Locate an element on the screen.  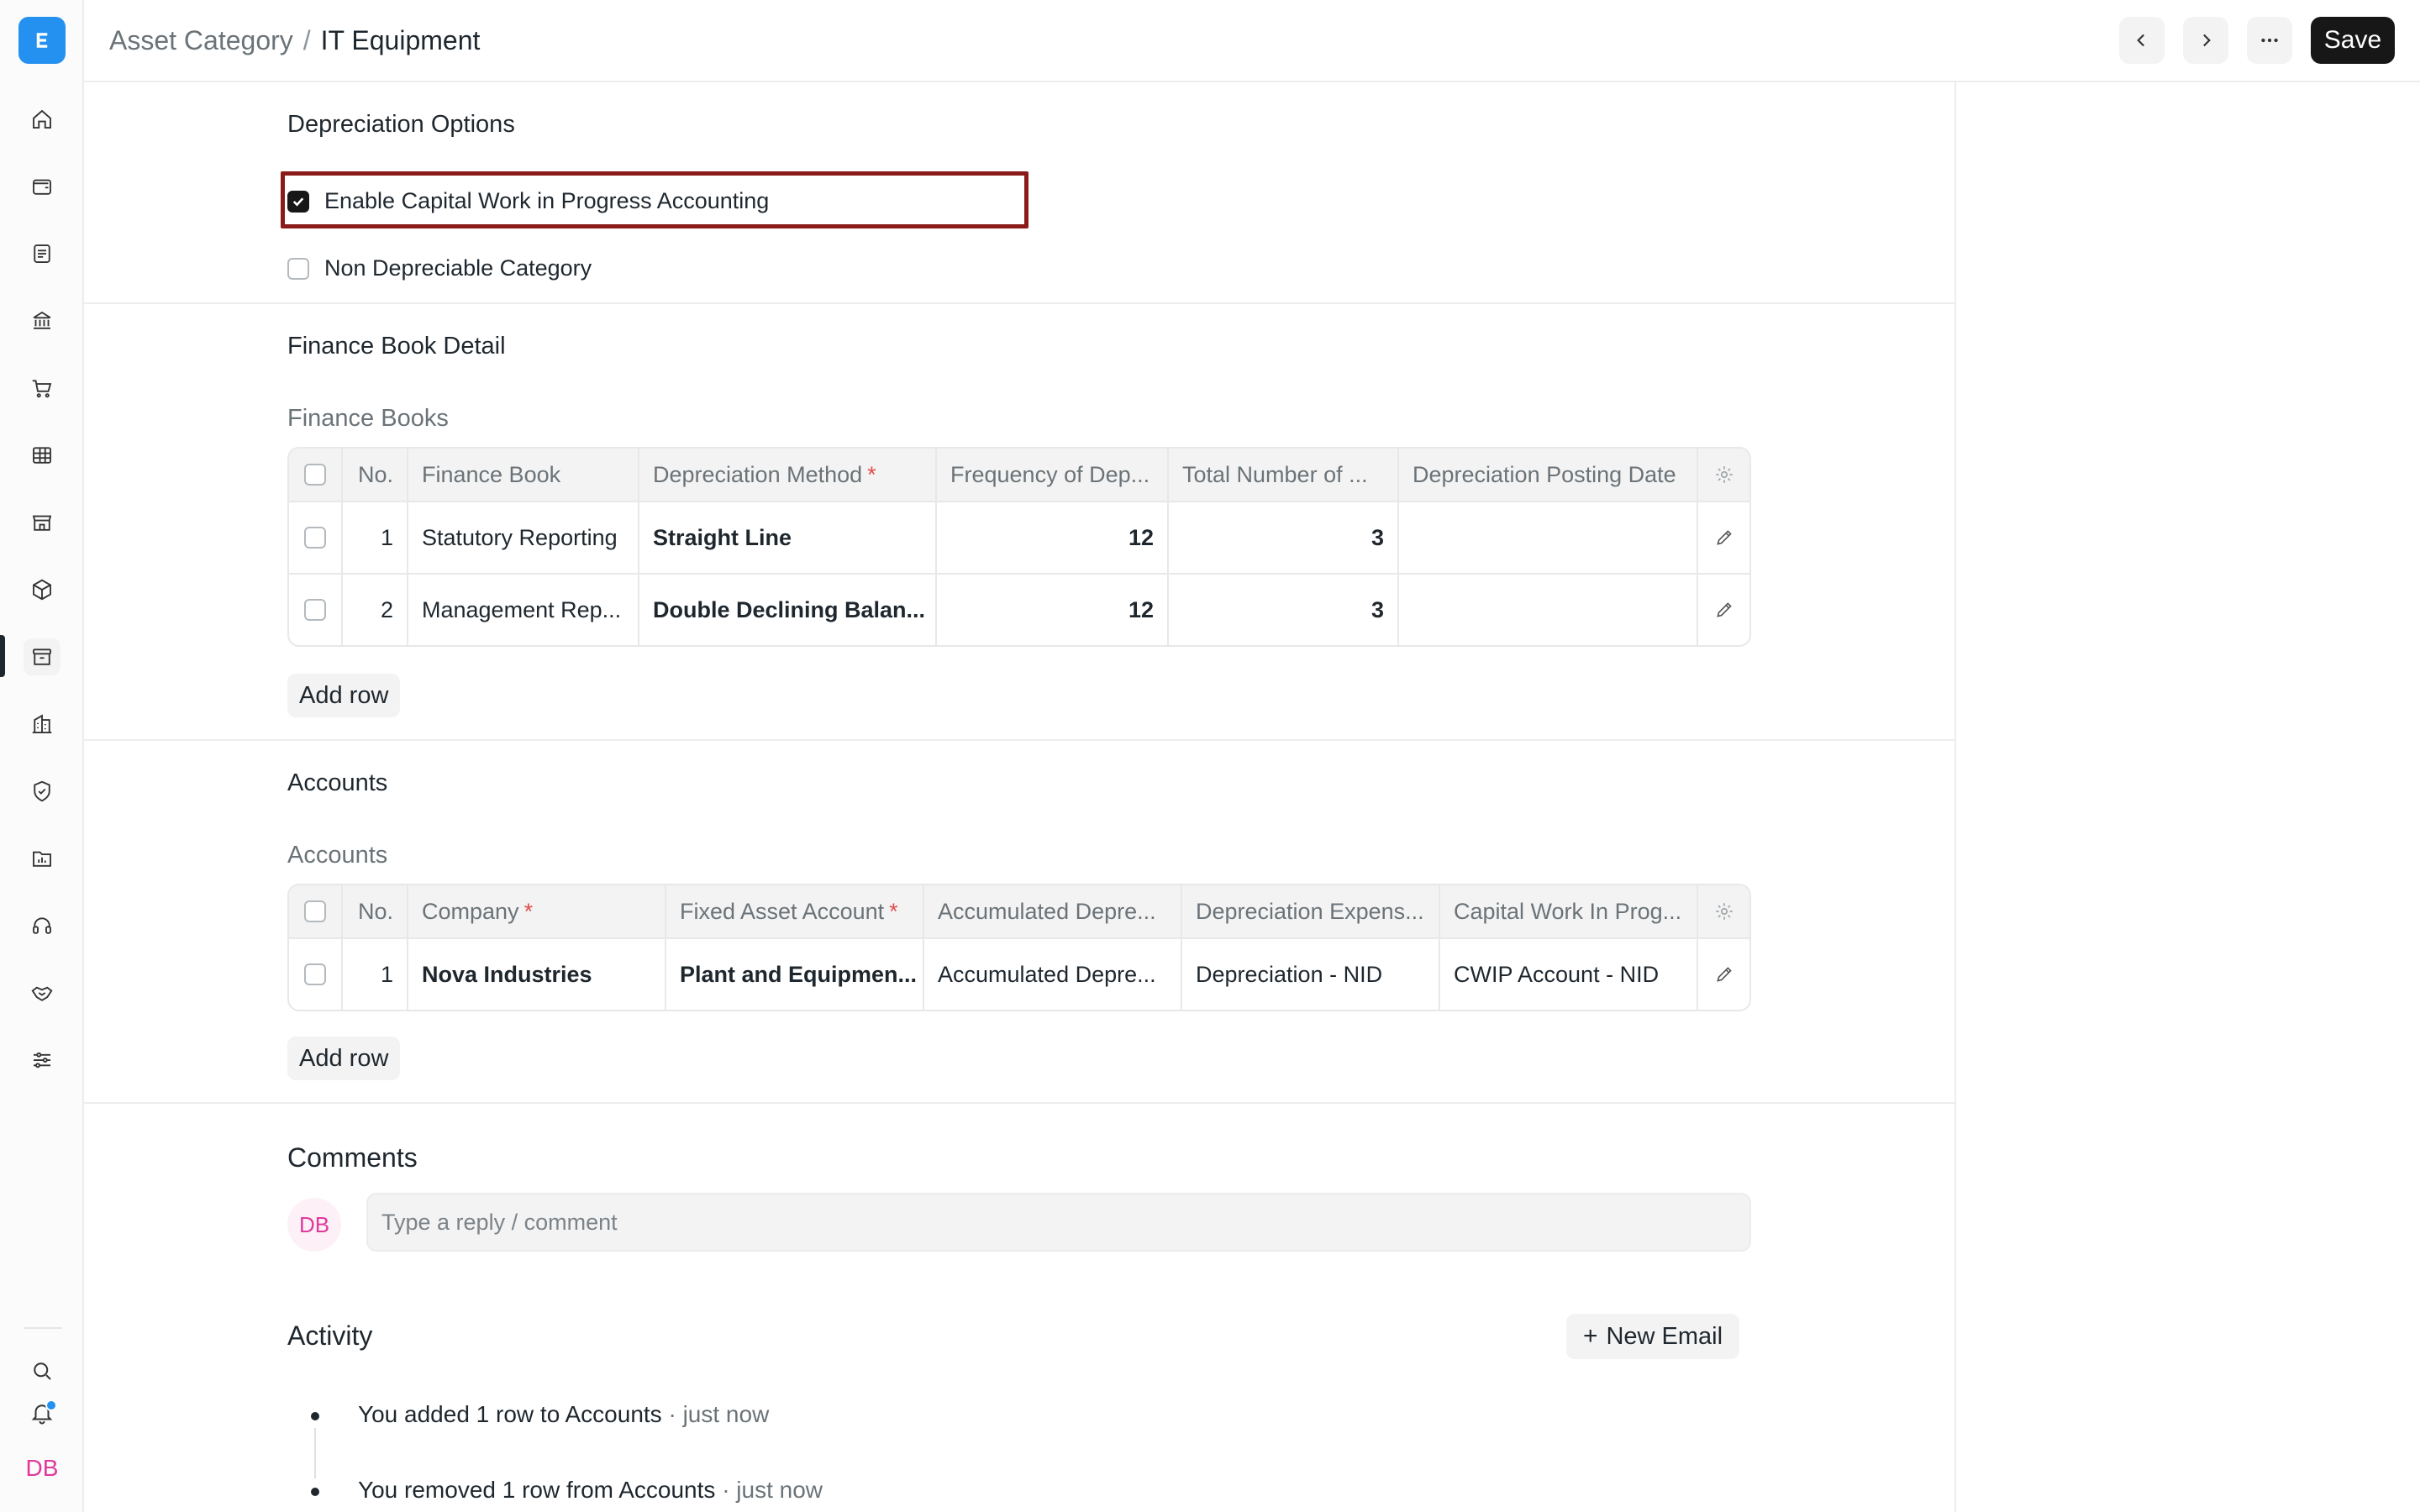
headset-icon is located at coordinates (42, 925).